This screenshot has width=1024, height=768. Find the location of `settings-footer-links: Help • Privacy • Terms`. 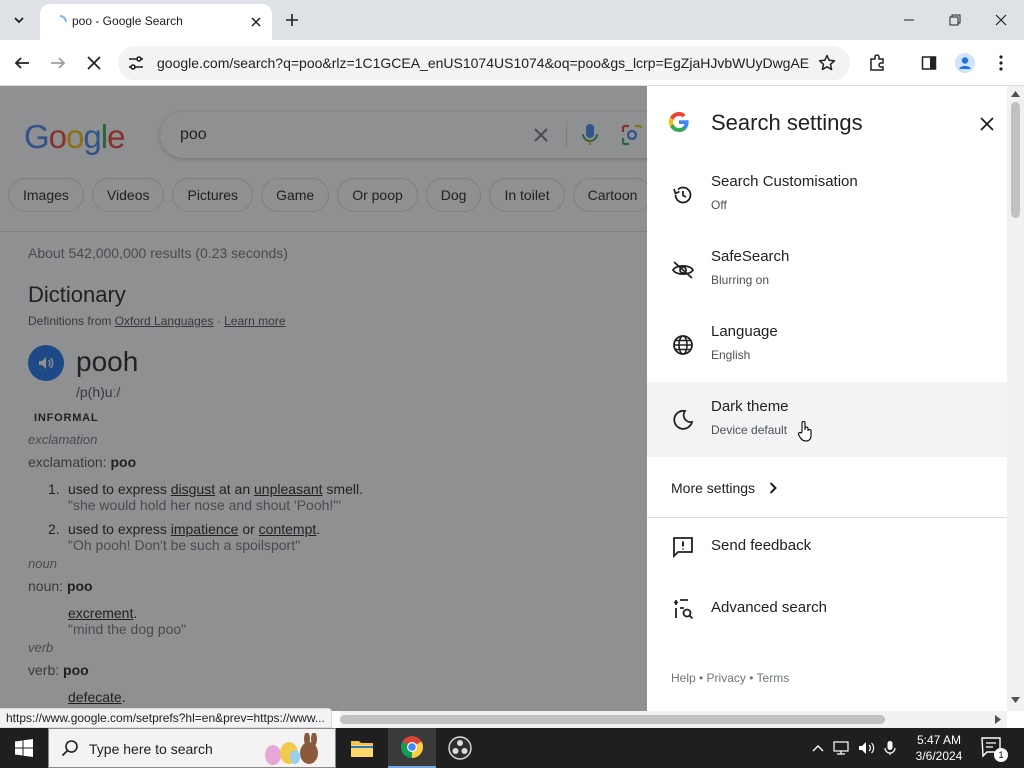

settings-footer-links: Help • Privacy • Terms is located at coordinates (730, 678).